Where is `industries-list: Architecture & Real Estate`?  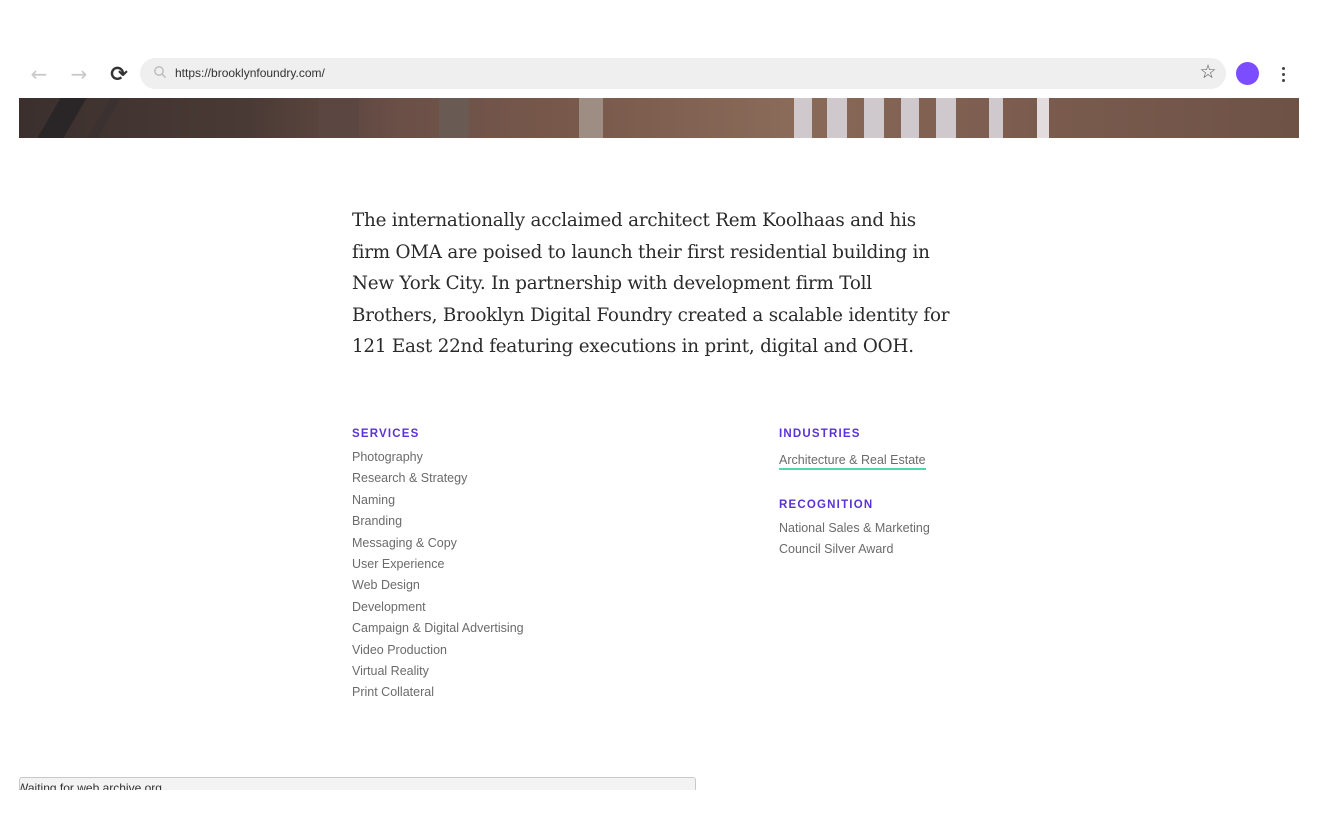 industries-list: Architecture & Real Estate is located at coordinates (852, 460).